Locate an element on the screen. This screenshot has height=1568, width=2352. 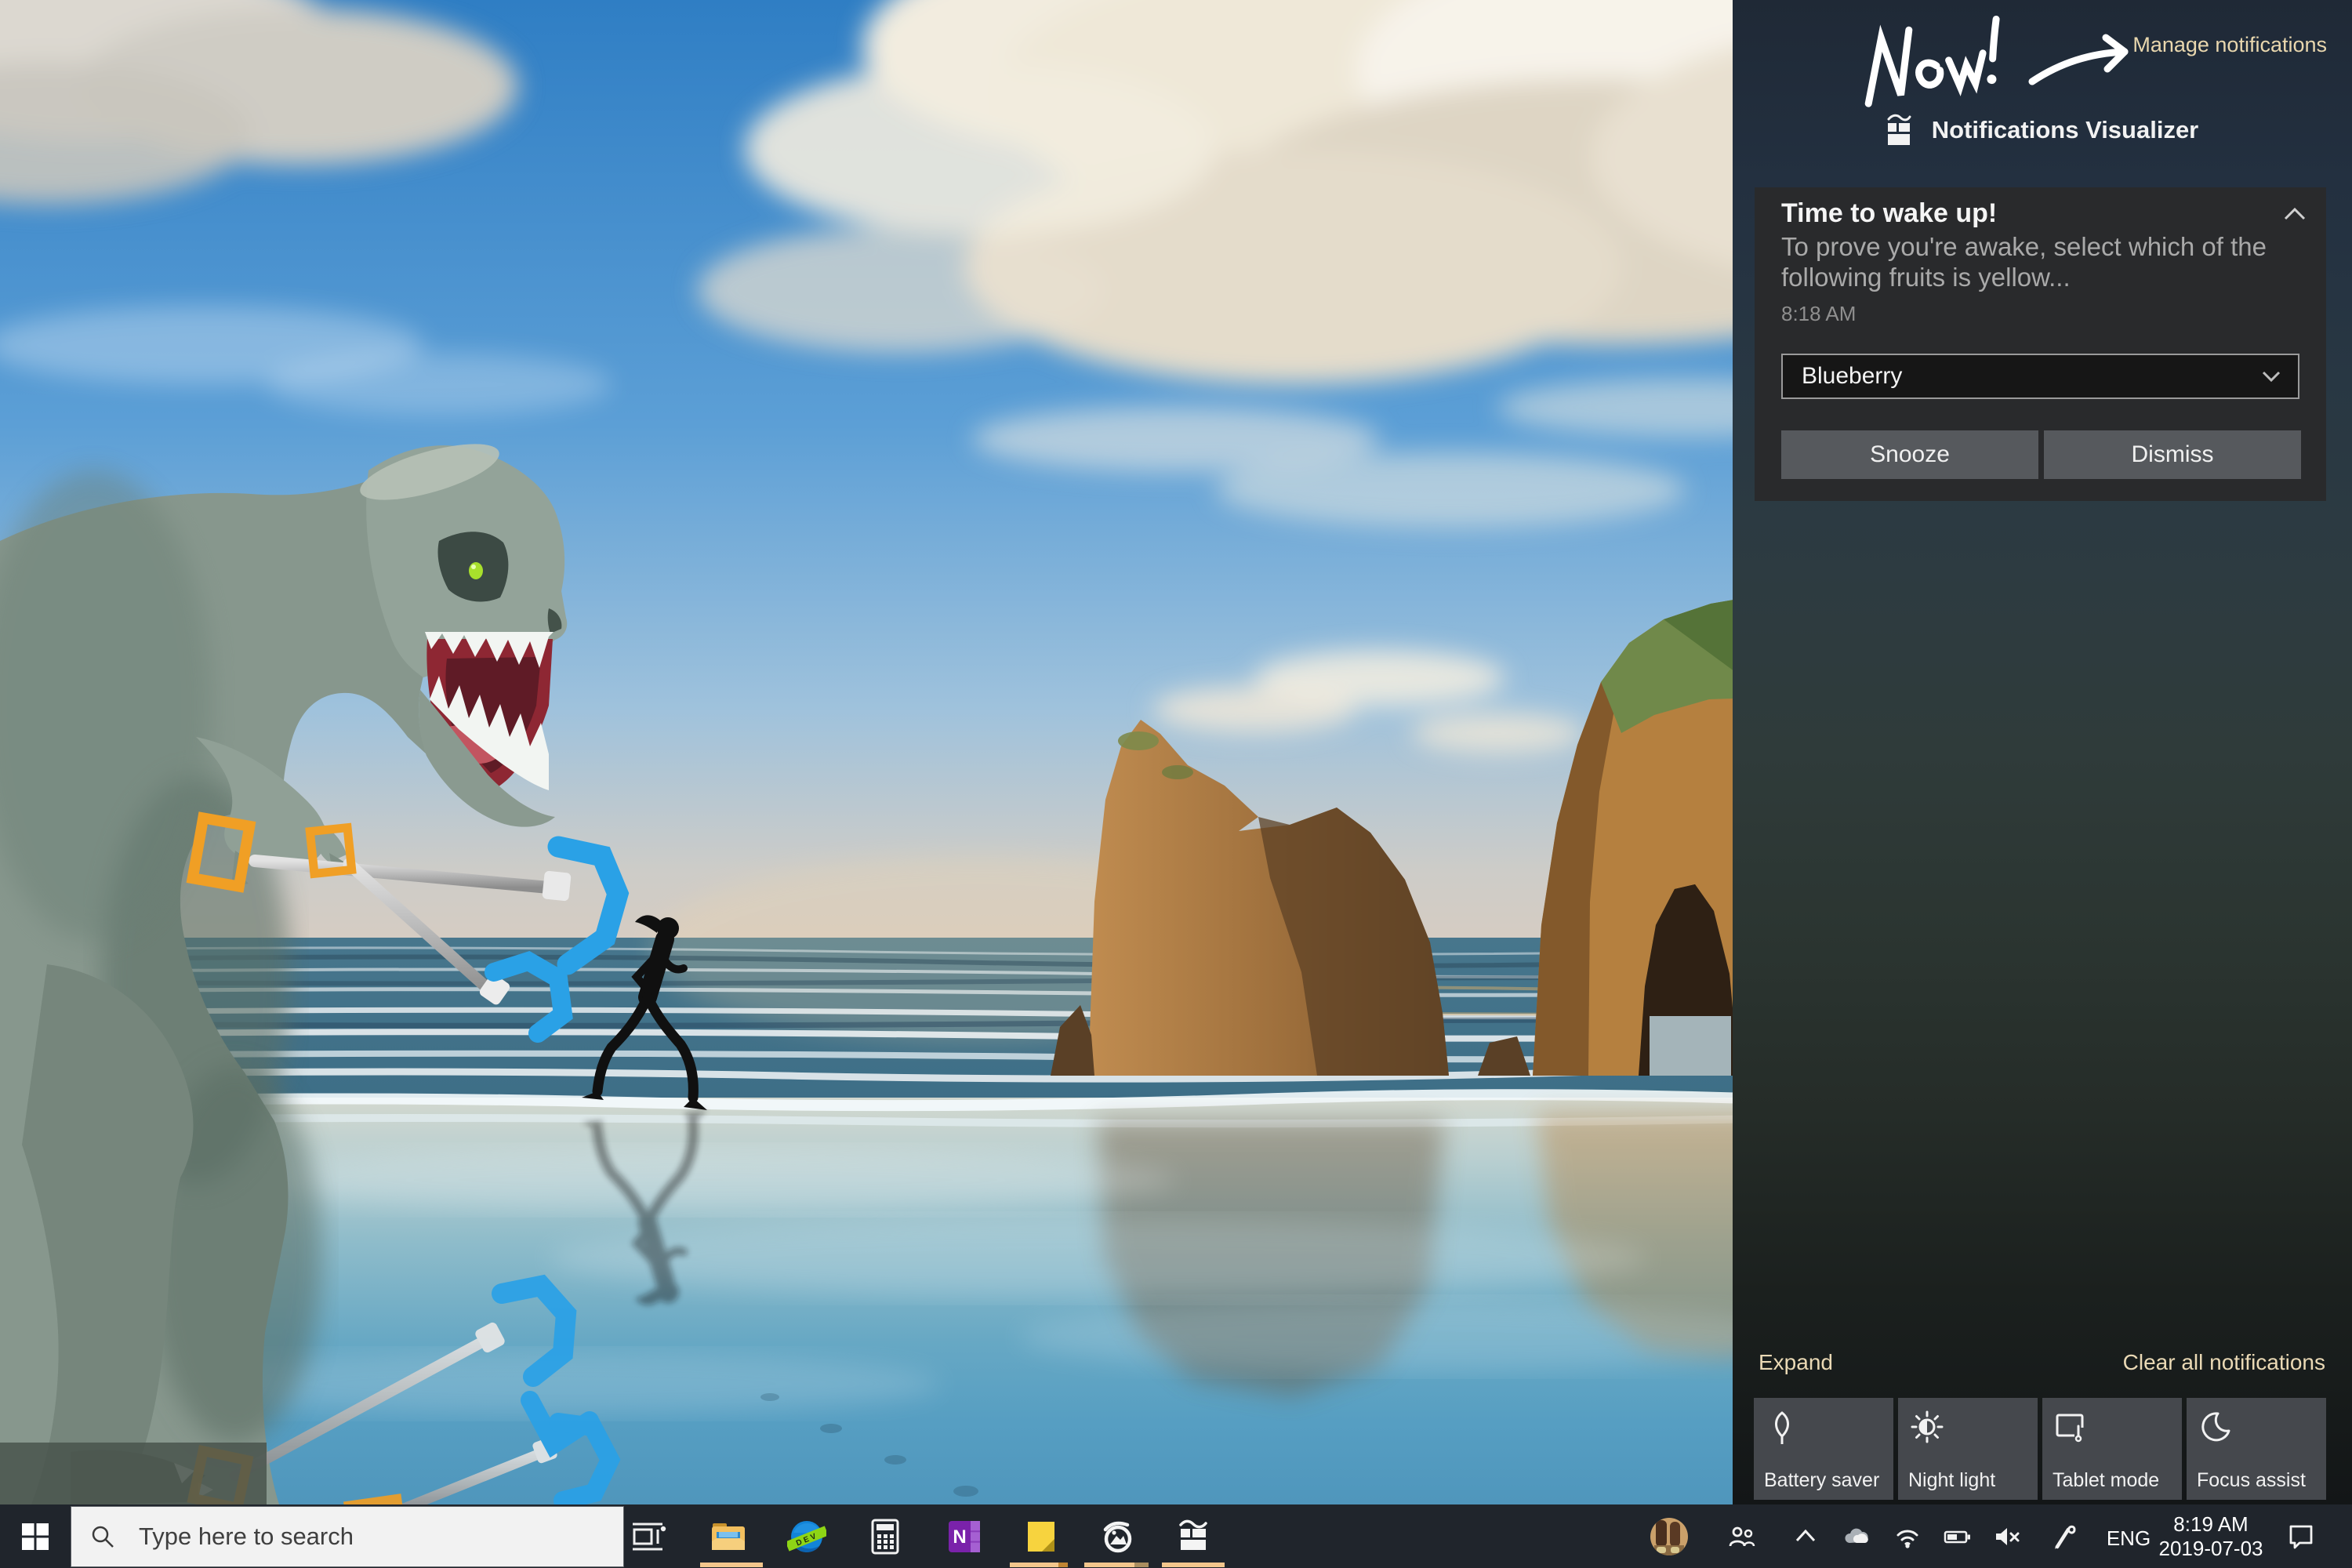
onenote-icon: N is located at coordinates (964, 1536).